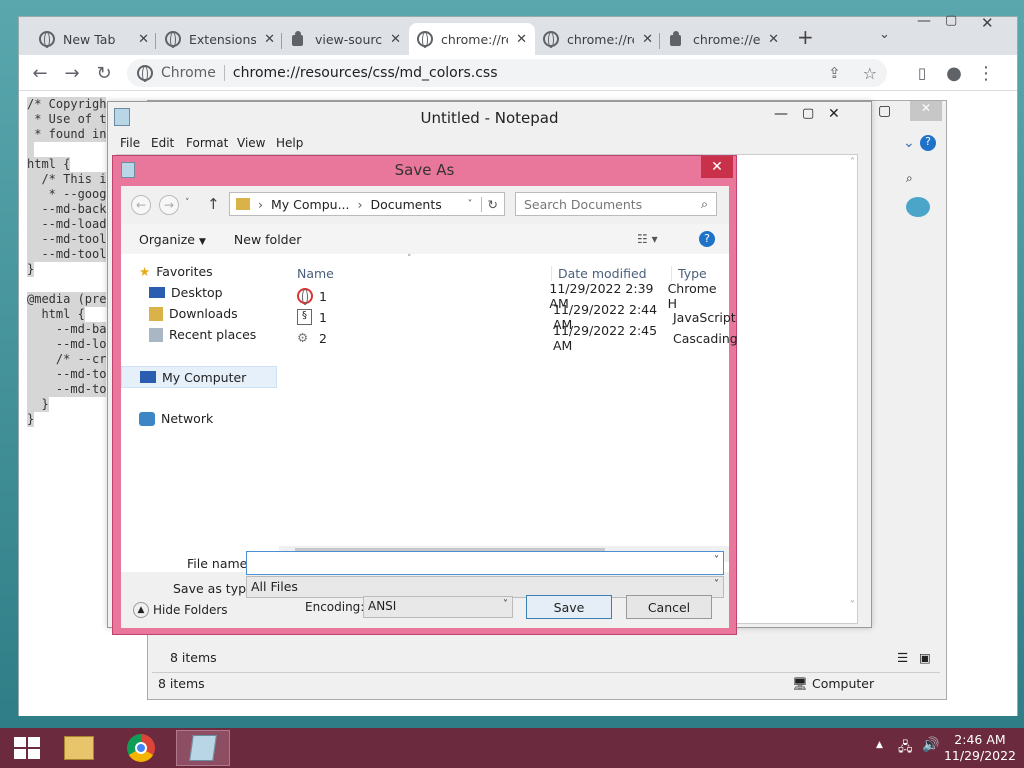 This screenshot has height=768, width=1024. I want to click on details-view-icon: ☰, so click(902, 657).